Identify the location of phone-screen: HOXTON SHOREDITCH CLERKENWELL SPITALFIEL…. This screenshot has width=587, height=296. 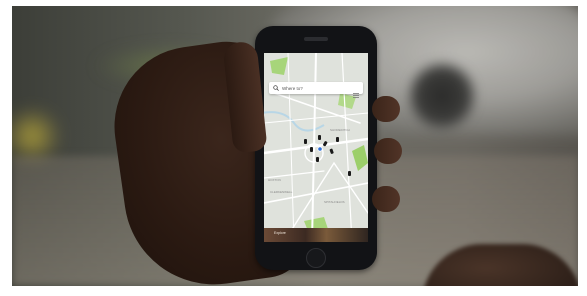
(316, 147).